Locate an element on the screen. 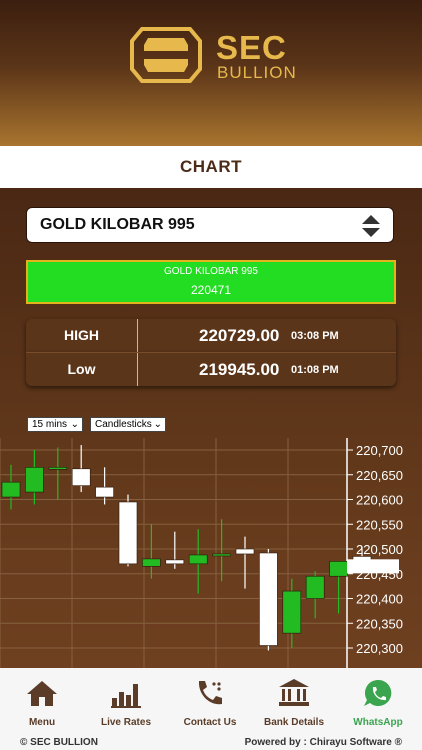  nav-label: WhatsApp is located at coordinates (378, 722).